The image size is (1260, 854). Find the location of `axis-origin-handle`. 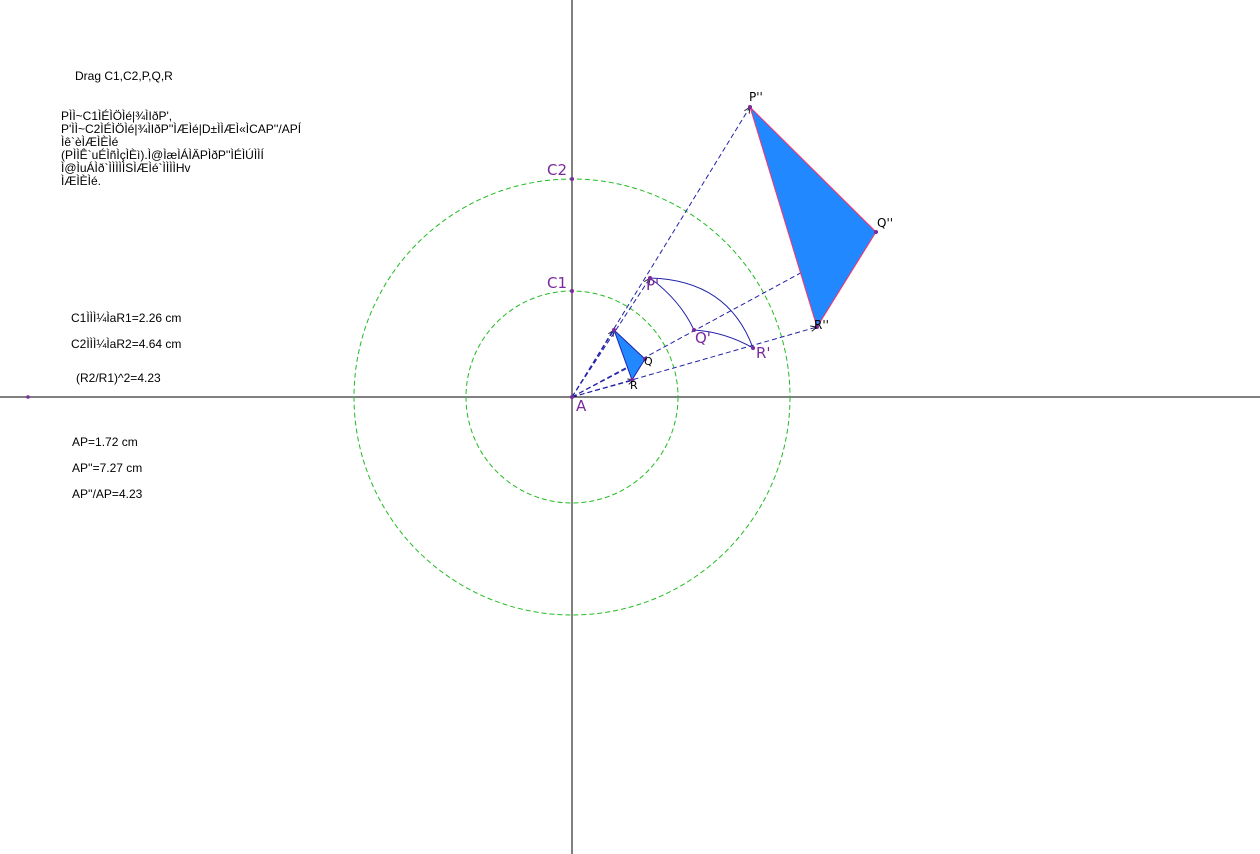

axis-origin-handle is located at coordinates (28, 397).